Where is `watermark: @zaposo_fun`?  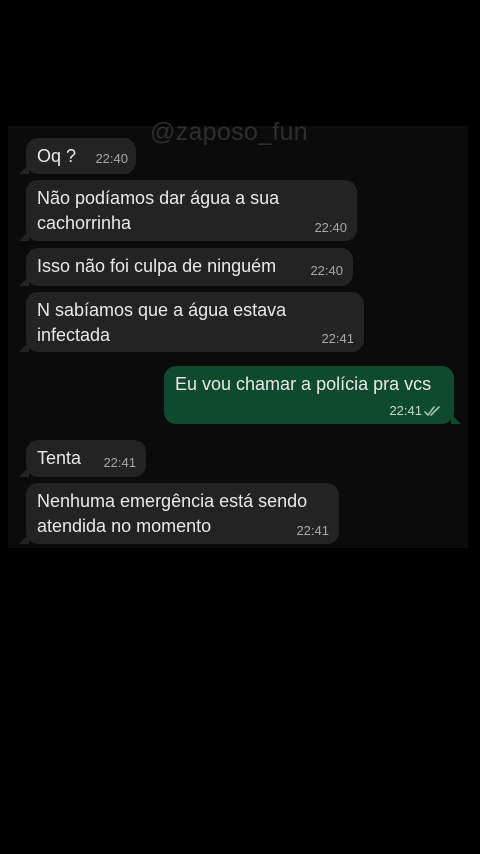
watermark: @zaposo_fun is located at coordinates (229, 132).